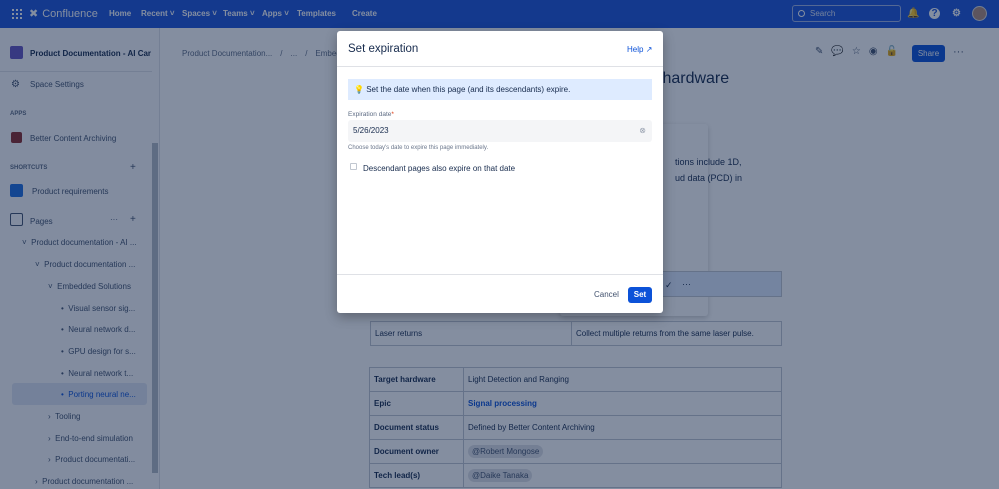  What do you see at coordinates (639, 49) in the screenshot?
I see `help-link: Help ↗` at bounding box center [639, 49].